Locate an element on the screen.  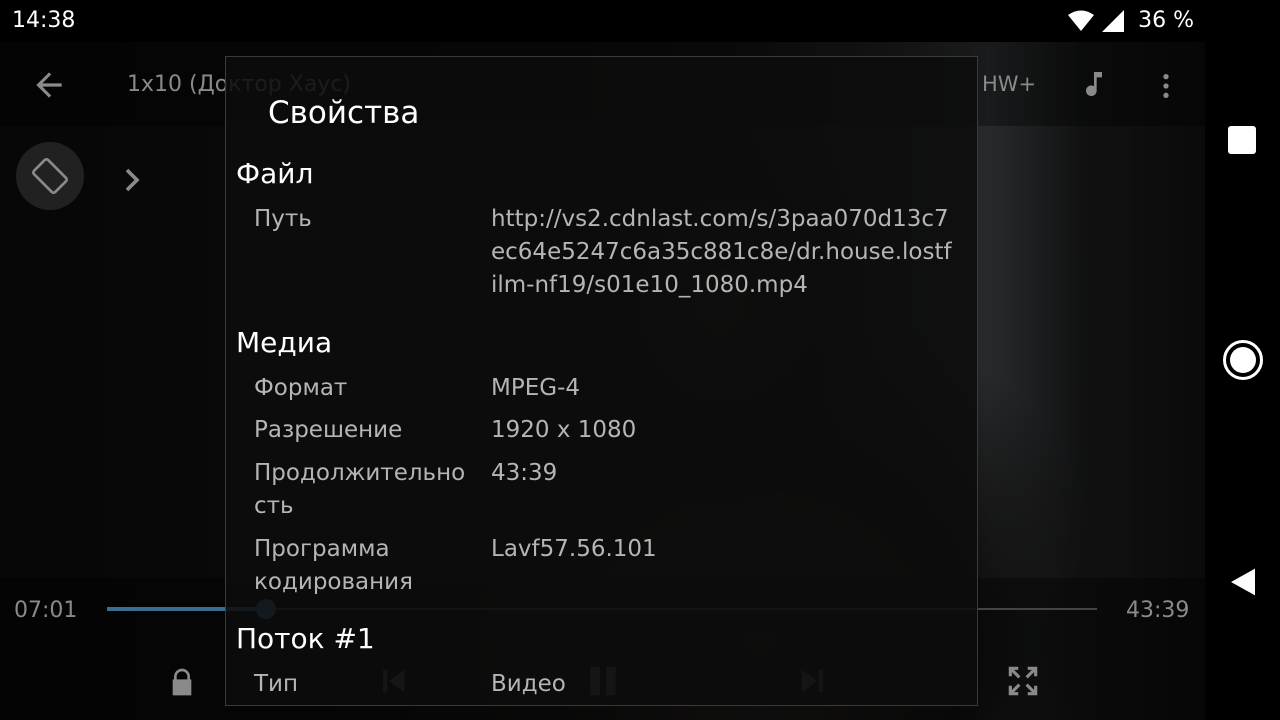
more-vert-icon is located at coordinates (1166, 86).